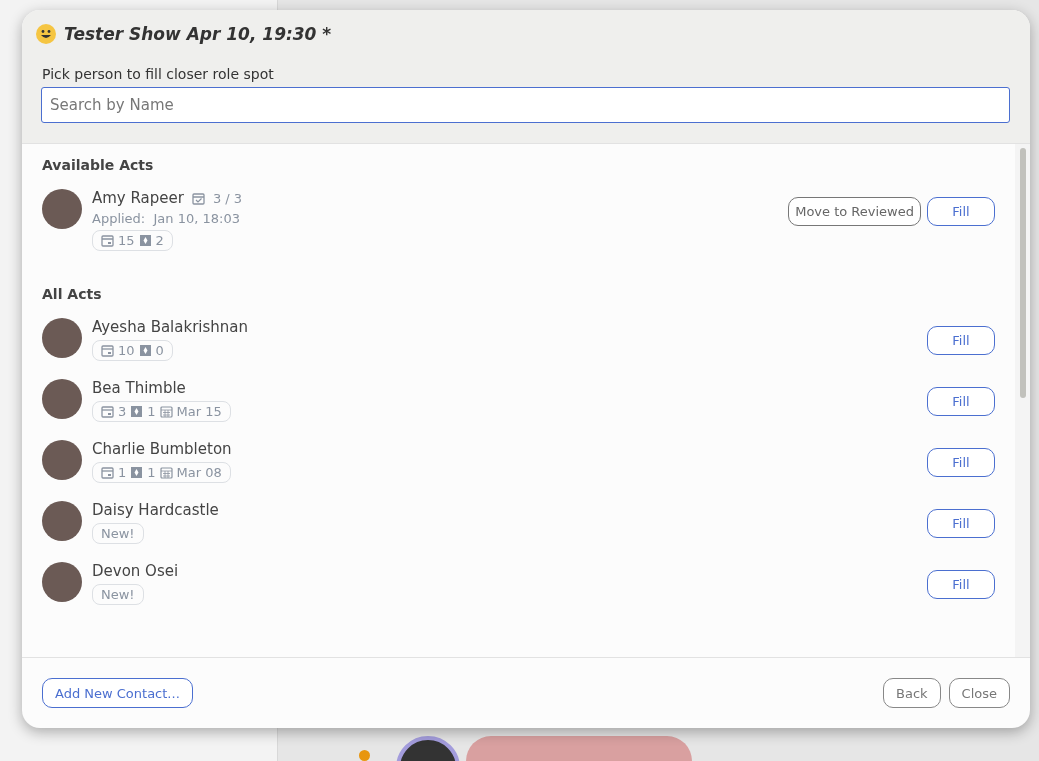 Image resolution: width=1039 pixels, height=761 pixels. I want to click on prompt-text: Pick person to fill closer role spot, so click(158, 74).